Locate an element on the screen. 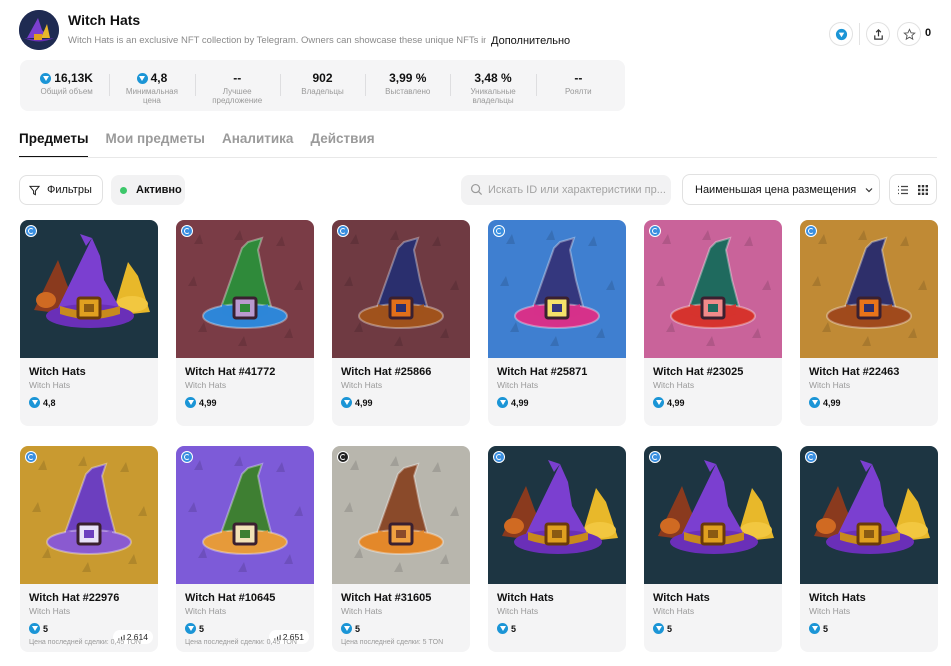 This screenshot has width=951, height=666. last-sale-price: Цена последней сделки: 0,45 TON is located at coordinates (85, 642).